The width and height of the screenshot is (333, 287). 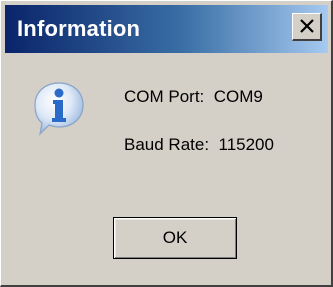 I want to click on baud-rate-text: Baud Rate: 115200, so click(x=199, y=144).